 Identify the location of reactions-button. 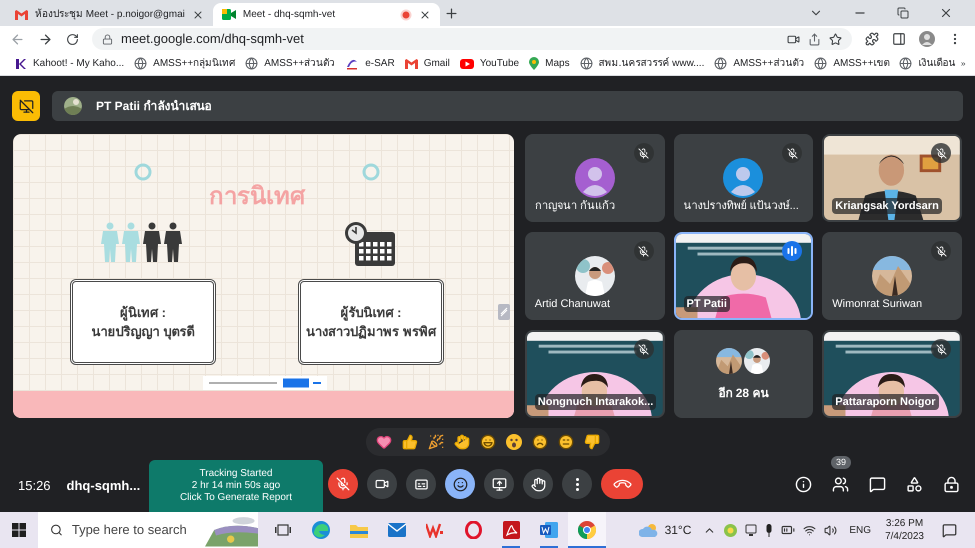
(460, 484).